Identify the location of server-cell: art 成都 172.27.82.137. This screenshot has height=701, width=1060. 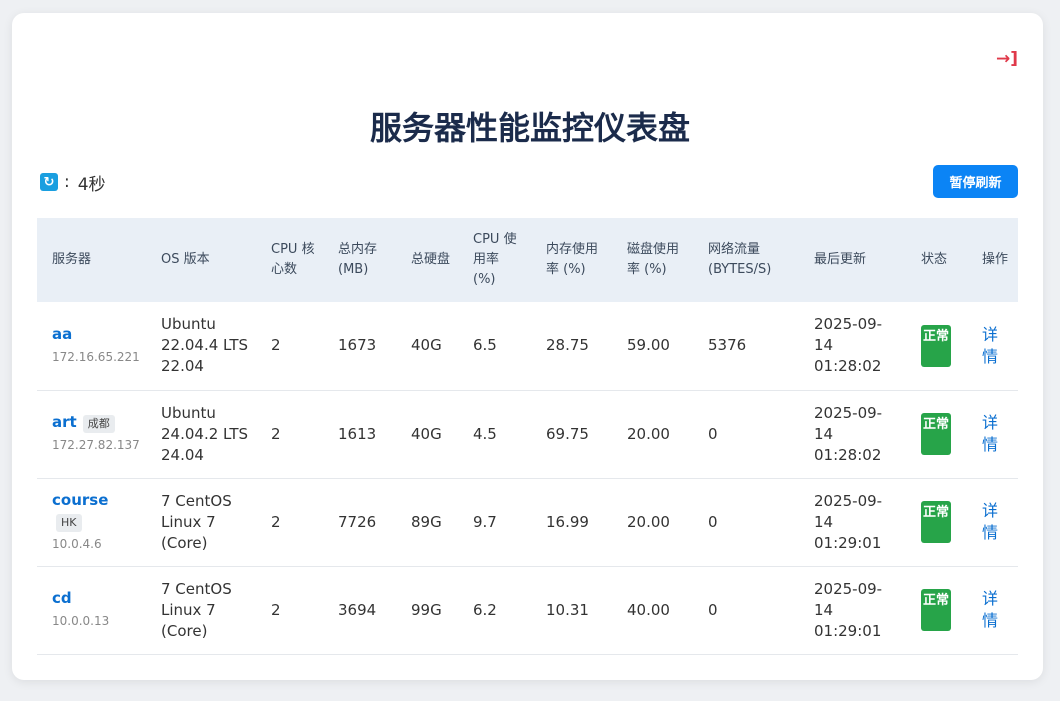
(91, 434).